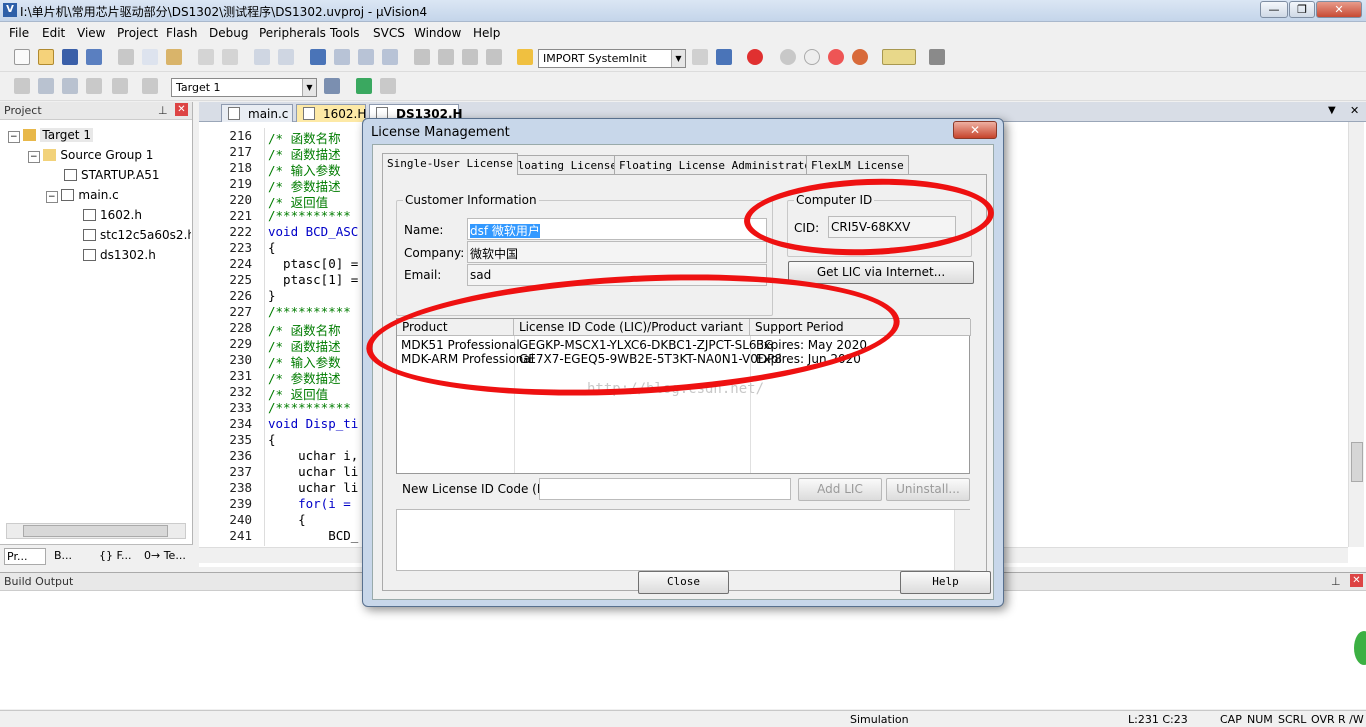  Describe the element at coordinates (525, 57) in the screenshot. I see `find-in-files-icon` at that location.